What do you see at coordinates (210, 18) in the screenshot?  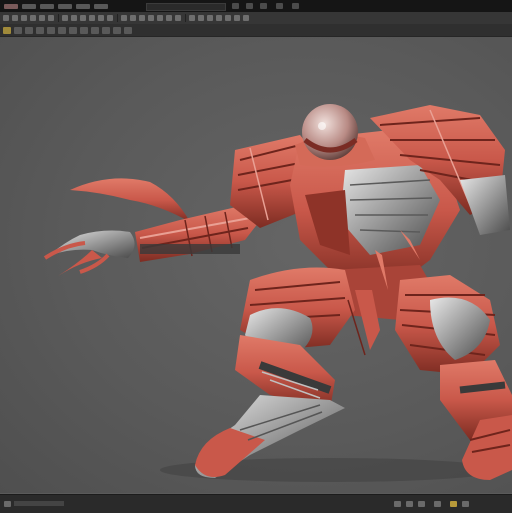 I see `history-icon` at bounding box center [210, 18].